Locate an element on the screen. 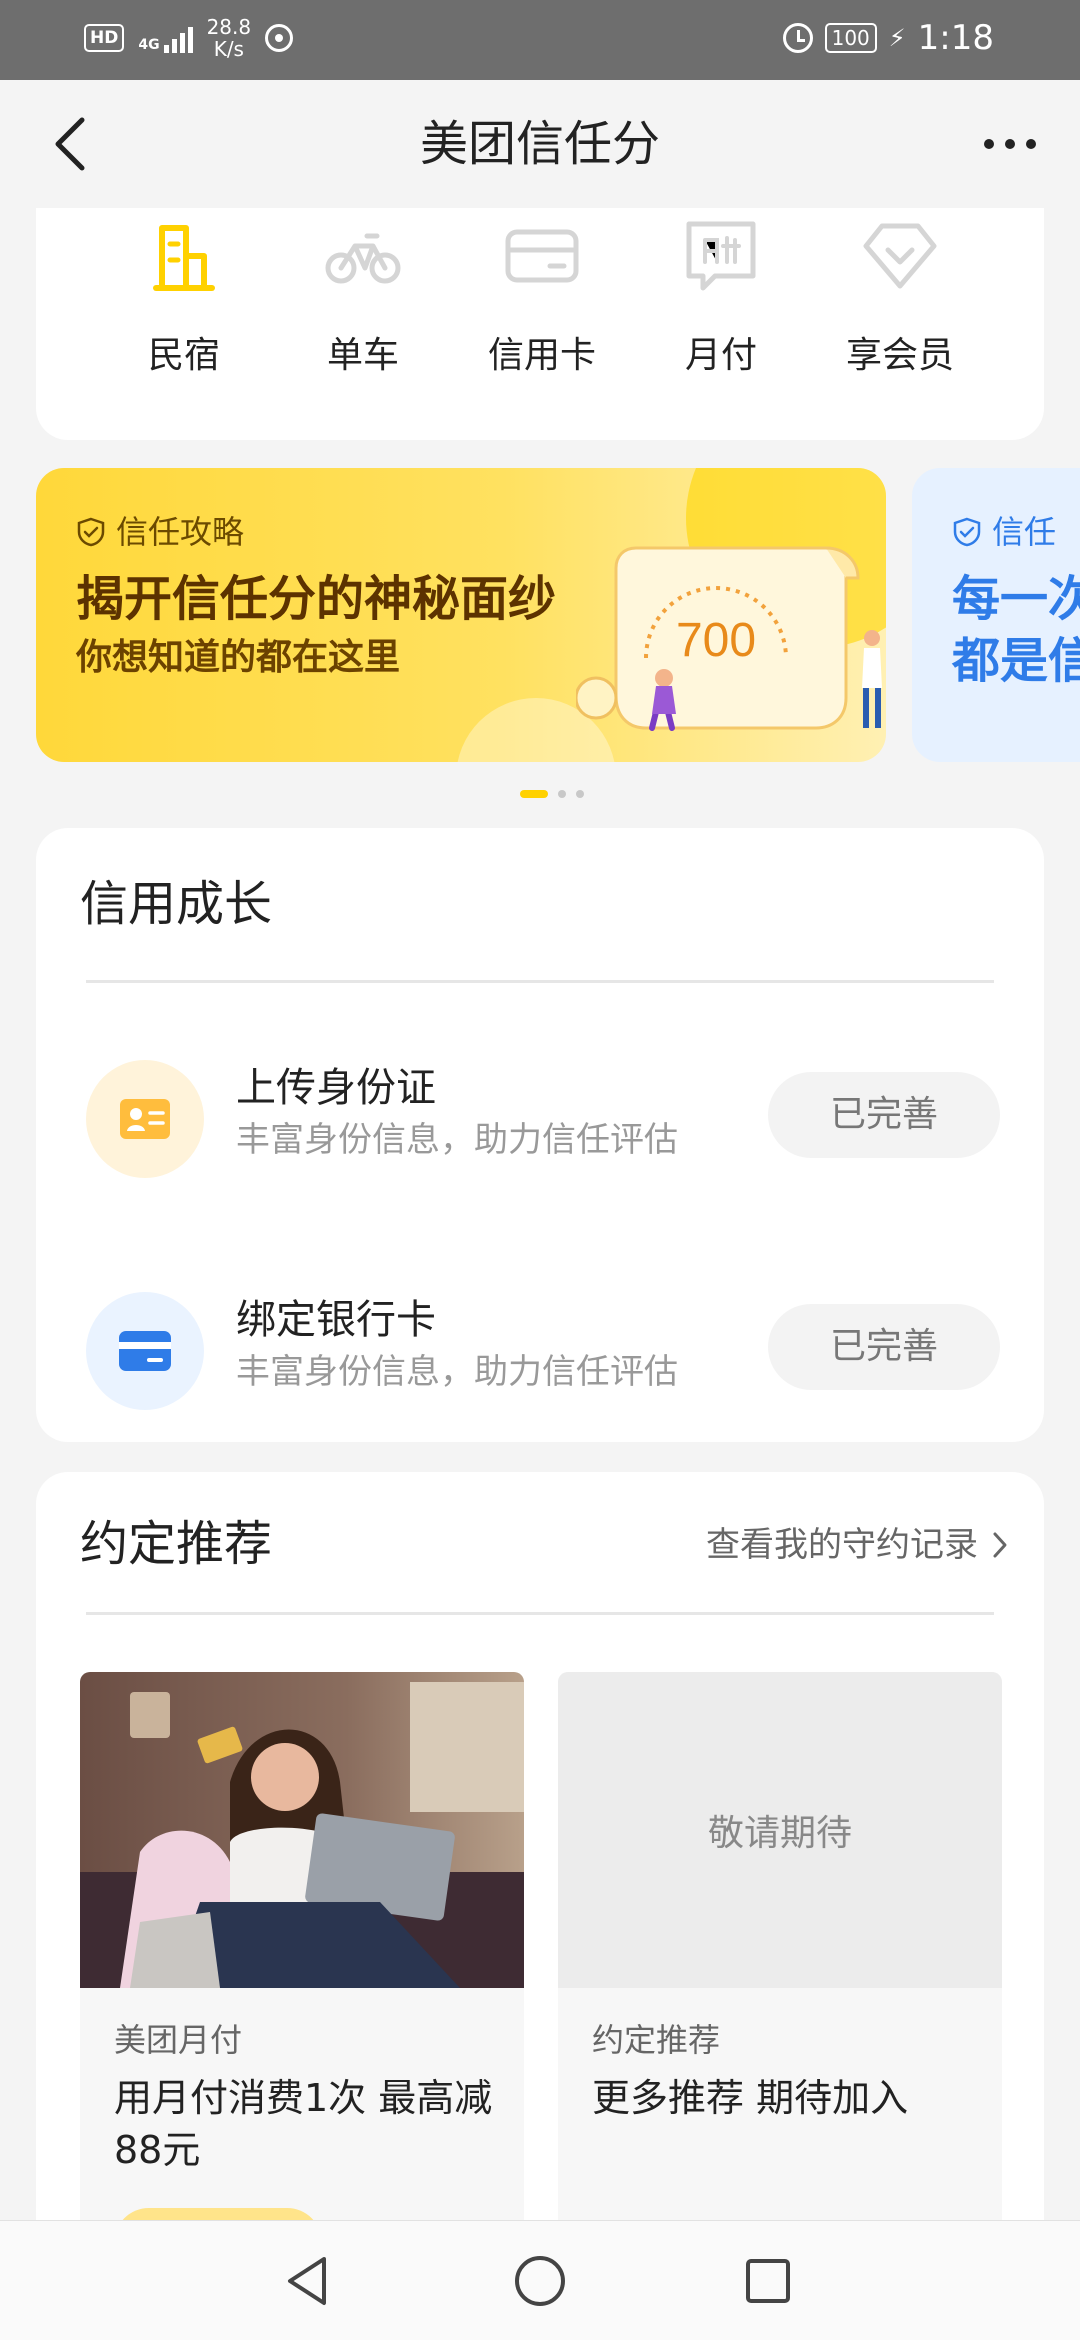 Image resolution: width=1080 pixels, height=2340 pixels. battery-icon: 100 is located at coordinates (850, 38).